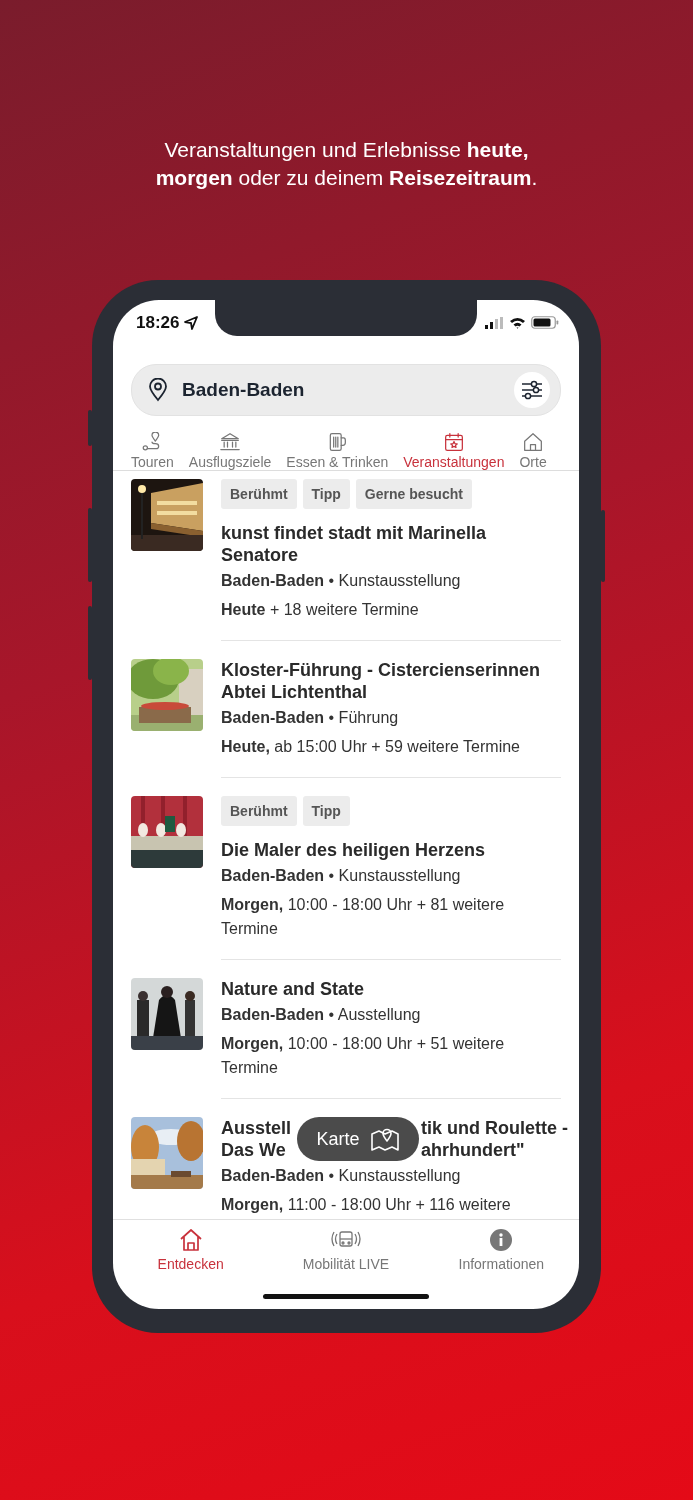 This screenshot has height=1500, width=693. Describe the element at coordinates (384, 1139) in the screenshot. I see `map-pin-icon` at that location.